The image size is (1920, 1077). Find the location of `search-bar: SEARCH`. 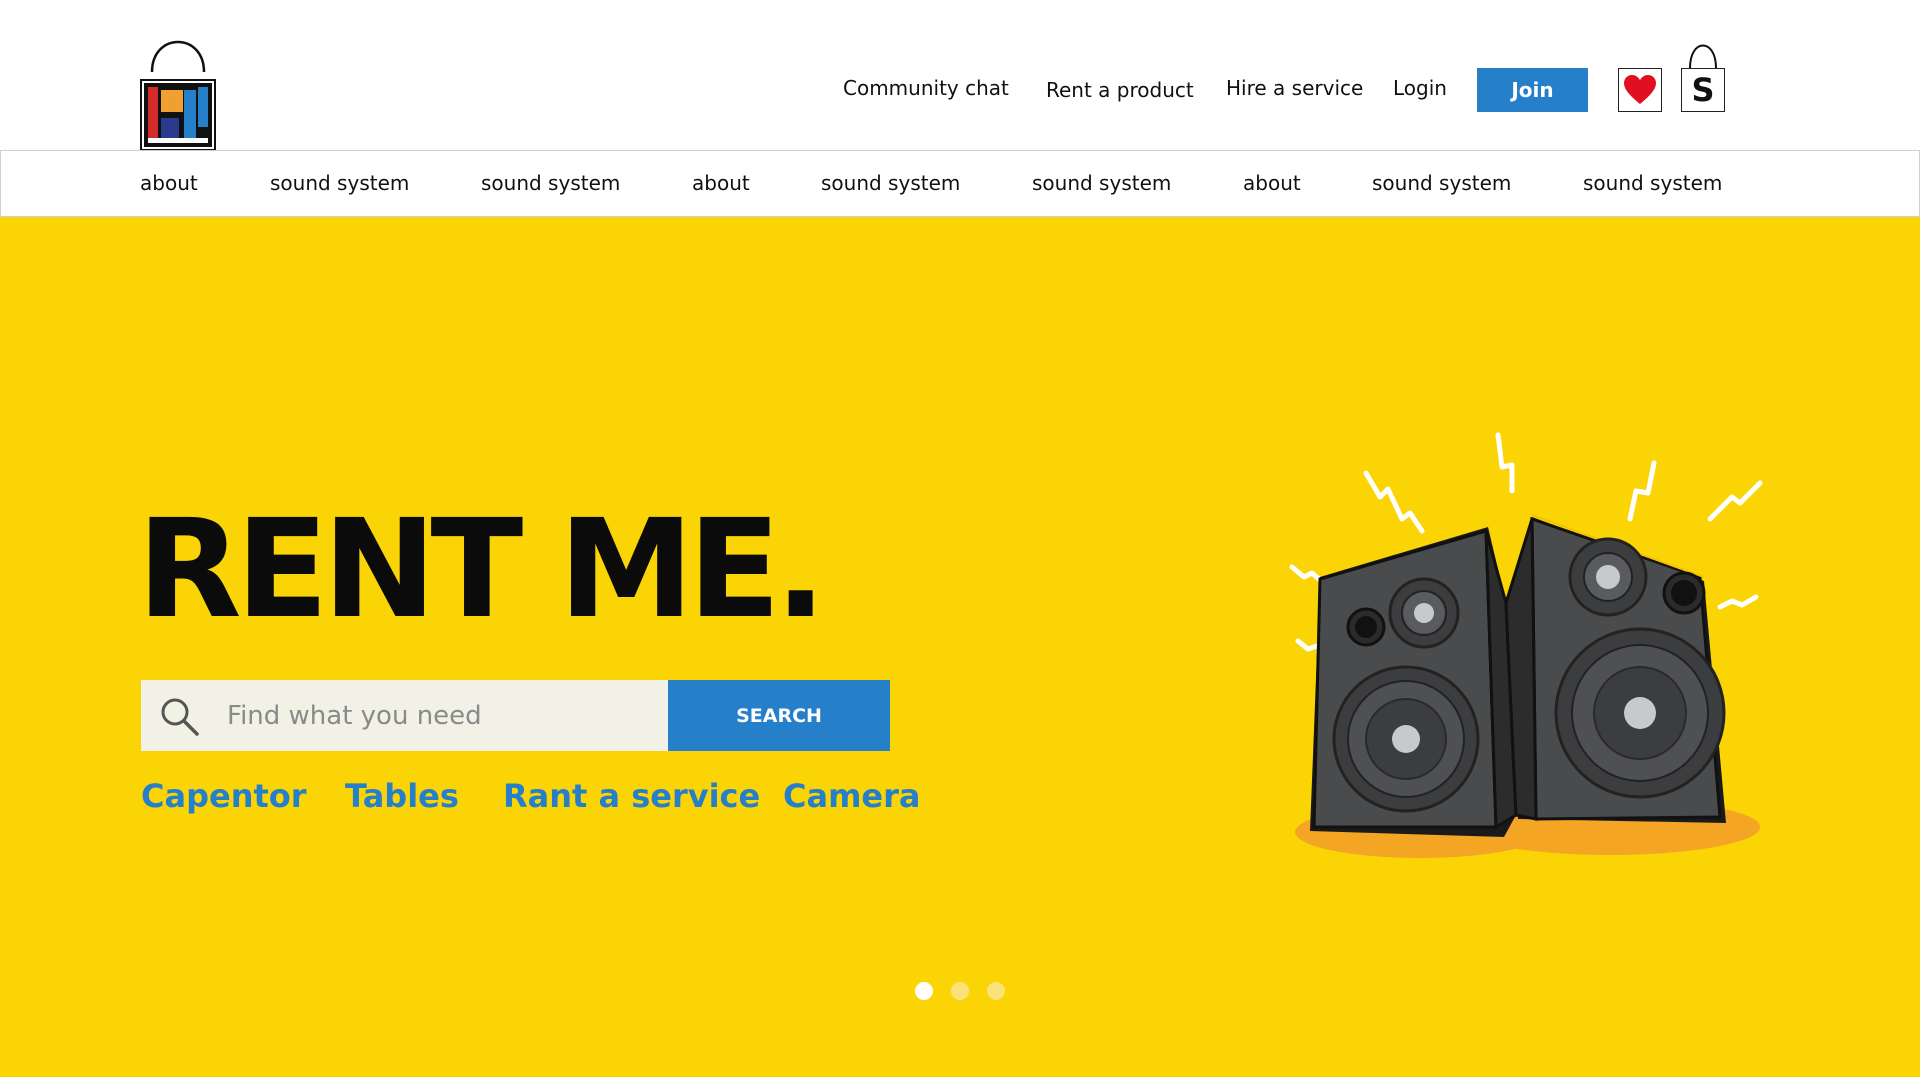

search-bar: SEARCH is located at coordinates (515, 715).